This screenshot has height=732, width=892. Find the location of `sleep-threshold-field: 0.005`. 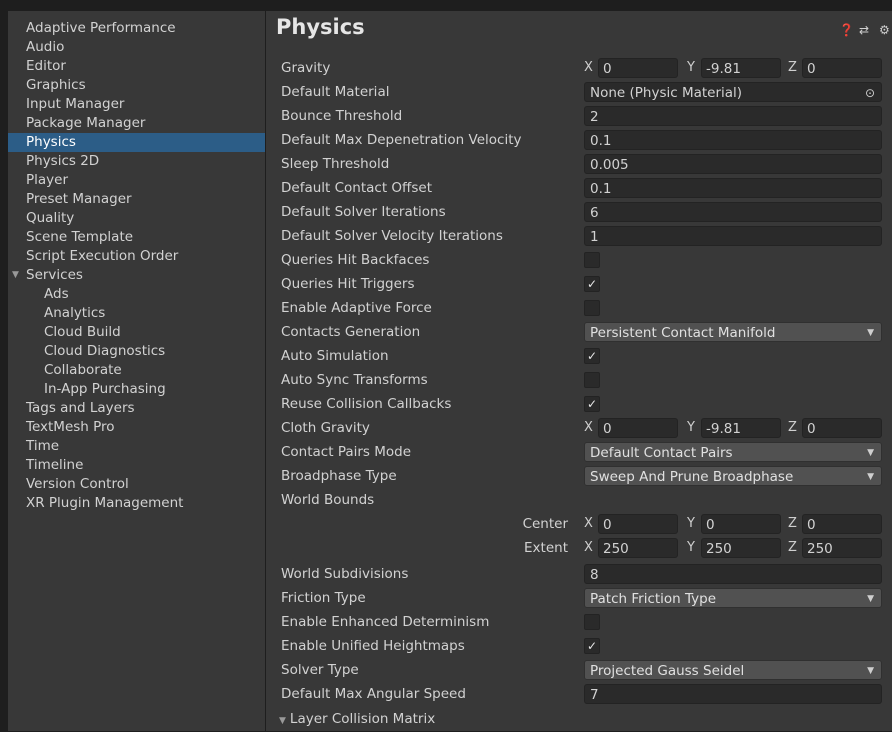

sleep-threshold-field: 0.005 is located at coordinates (733, 164).